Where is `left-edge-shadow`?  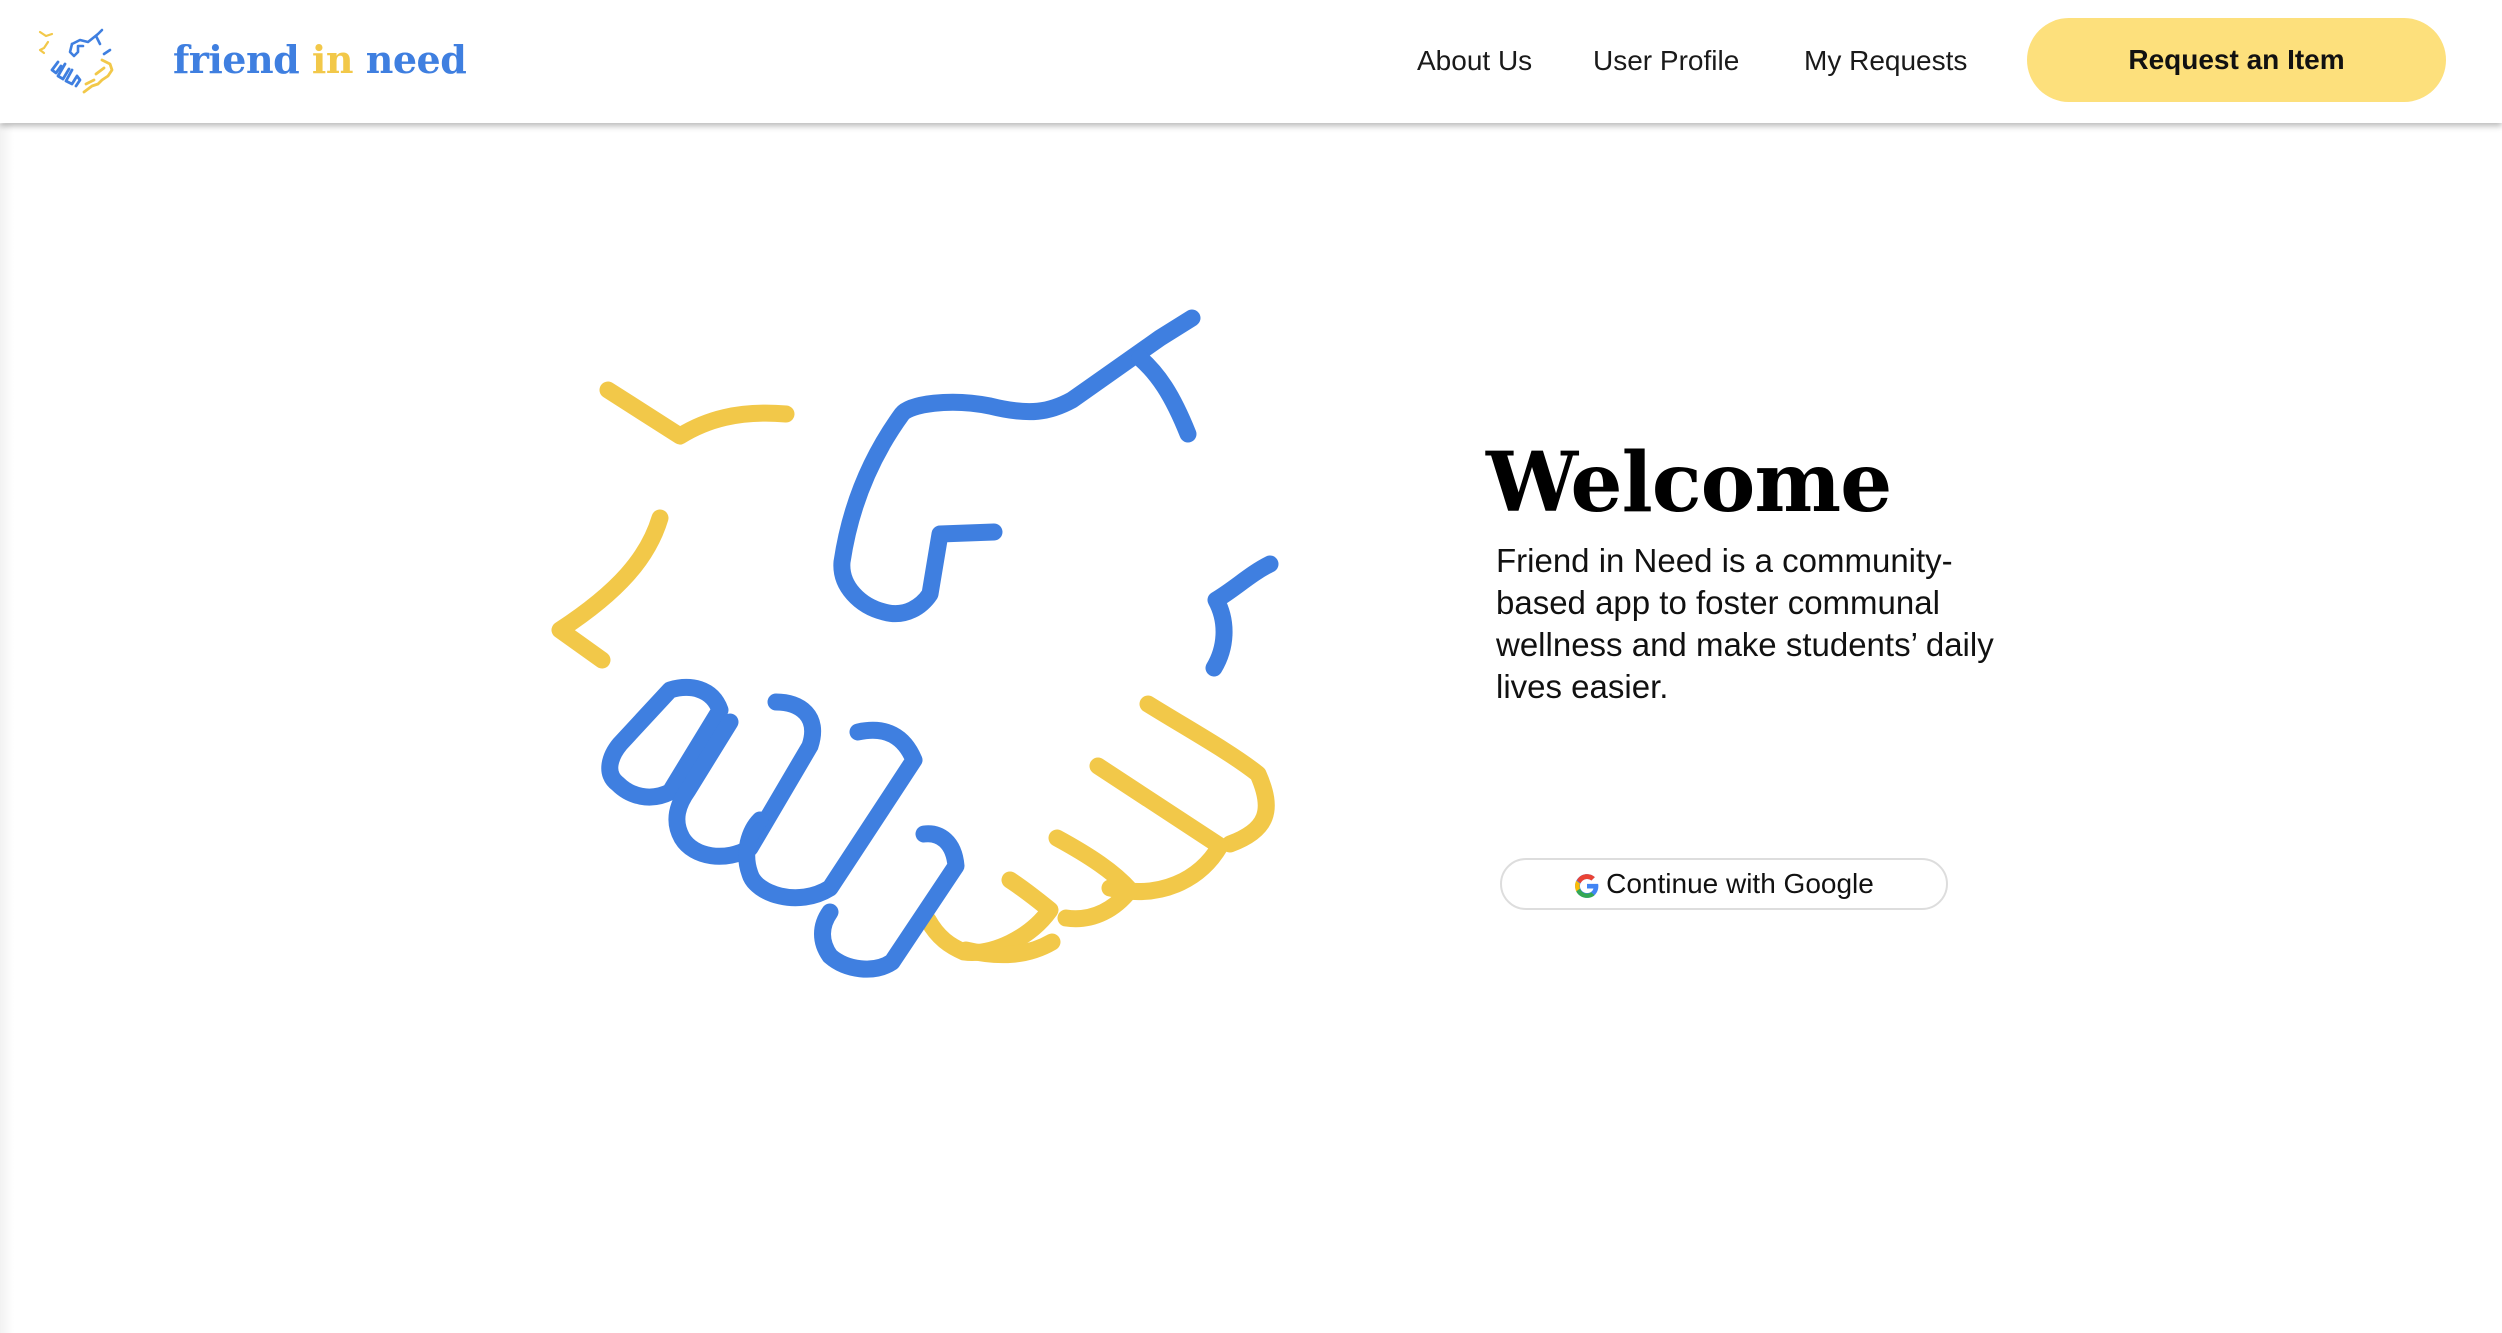 left-edge-shadow is located at coordinates (7, 728).